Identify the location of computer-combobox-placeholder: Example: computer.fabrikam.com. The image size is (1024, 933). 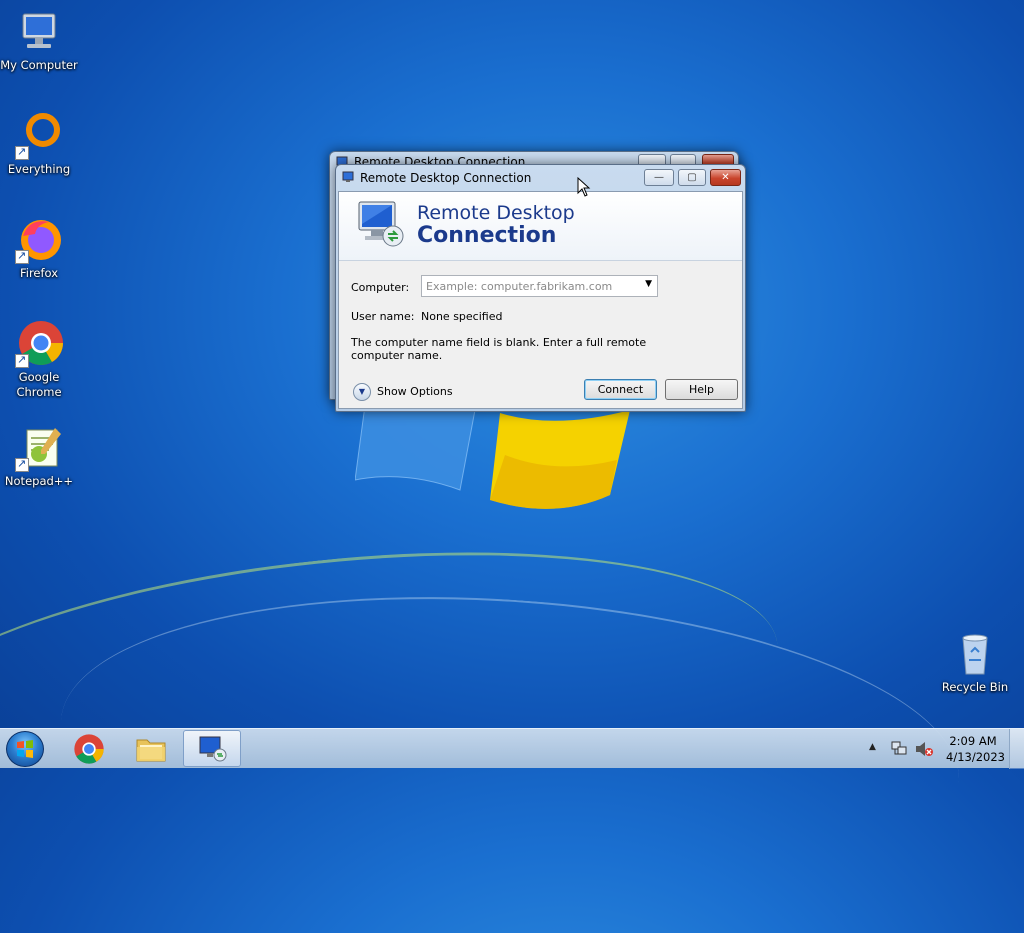
(519, 286).